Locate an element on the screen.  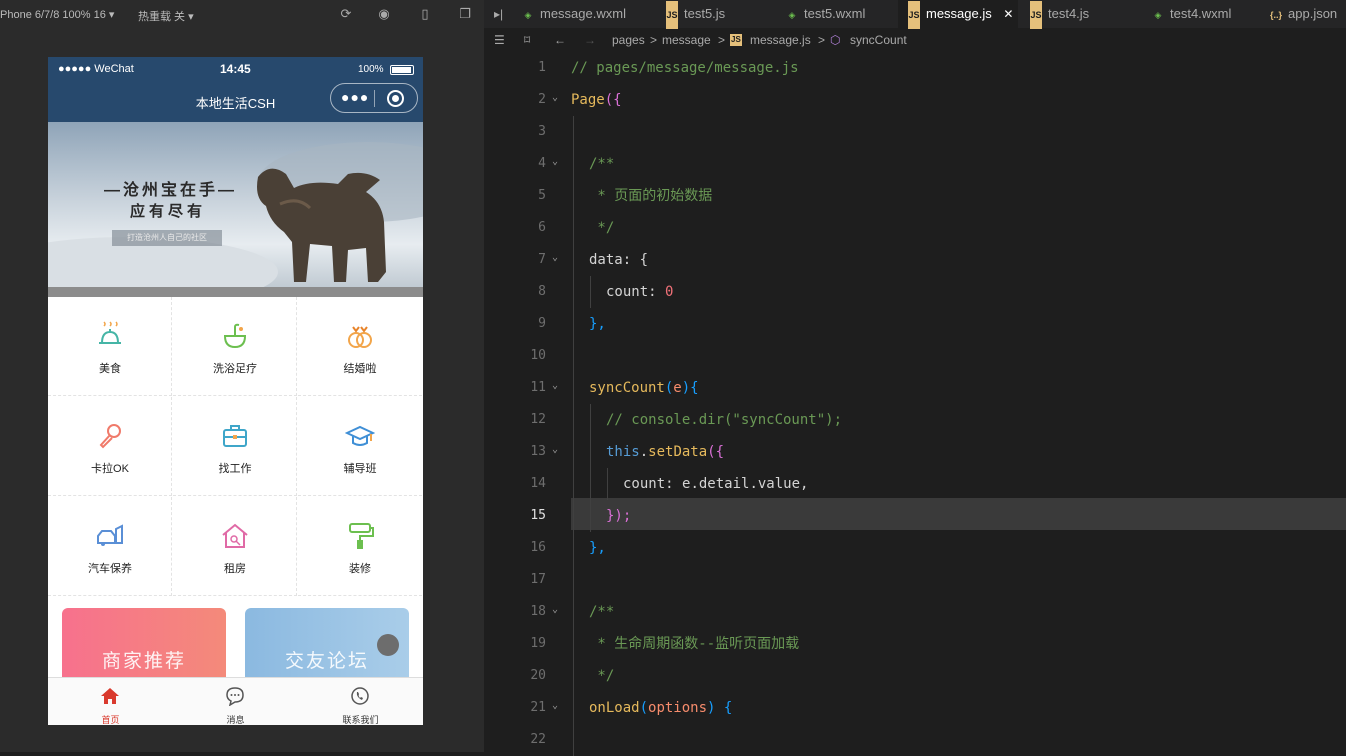
code-line-21: onLoad(options) { is located at coordinates (661, 708).